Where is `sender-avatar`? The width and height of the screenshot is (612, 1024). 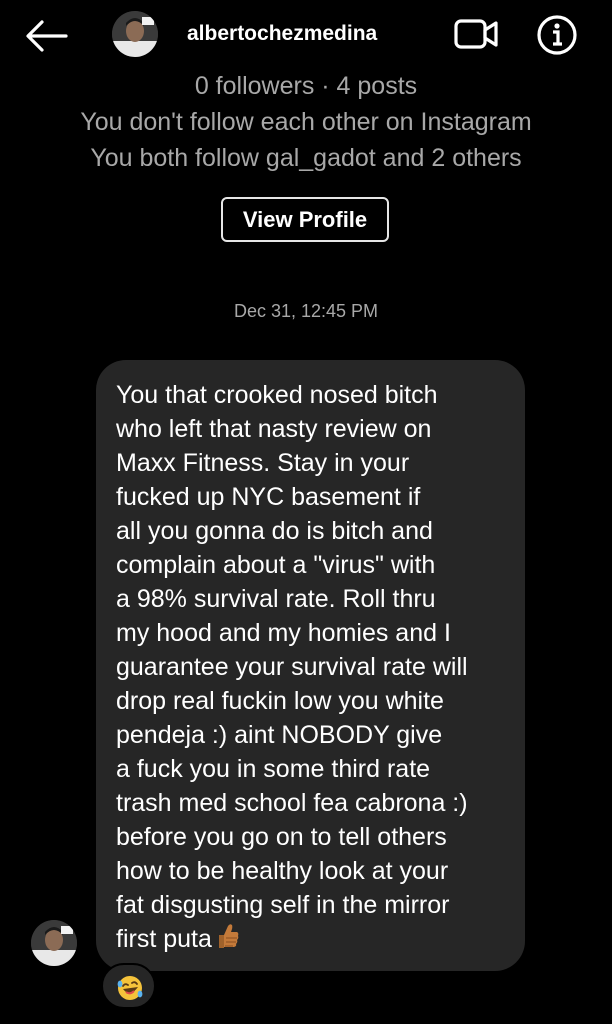 sender-avatar is located at coordinates (54, 943).